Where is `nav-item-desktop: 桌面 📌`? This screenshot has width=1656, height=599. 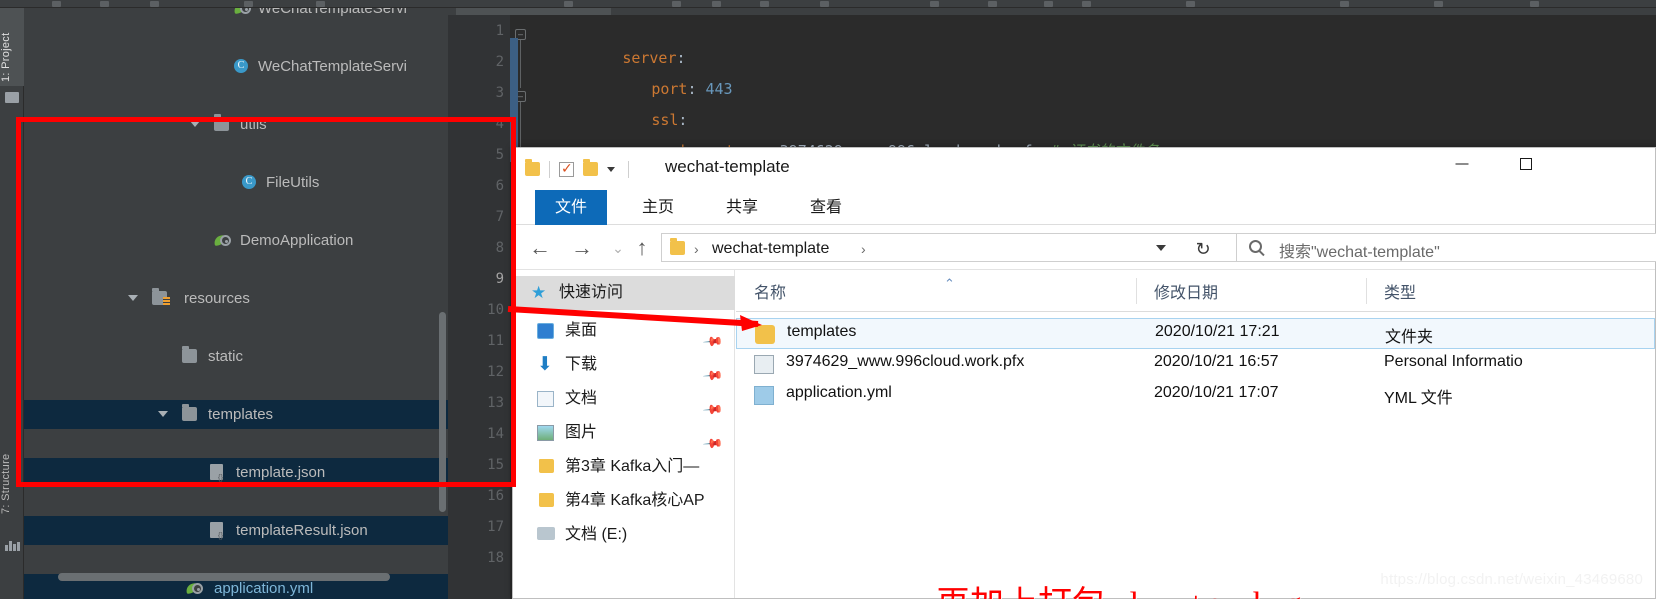
nav-item-desktop: 桌面 📌 is located at coordinates (624, 333).